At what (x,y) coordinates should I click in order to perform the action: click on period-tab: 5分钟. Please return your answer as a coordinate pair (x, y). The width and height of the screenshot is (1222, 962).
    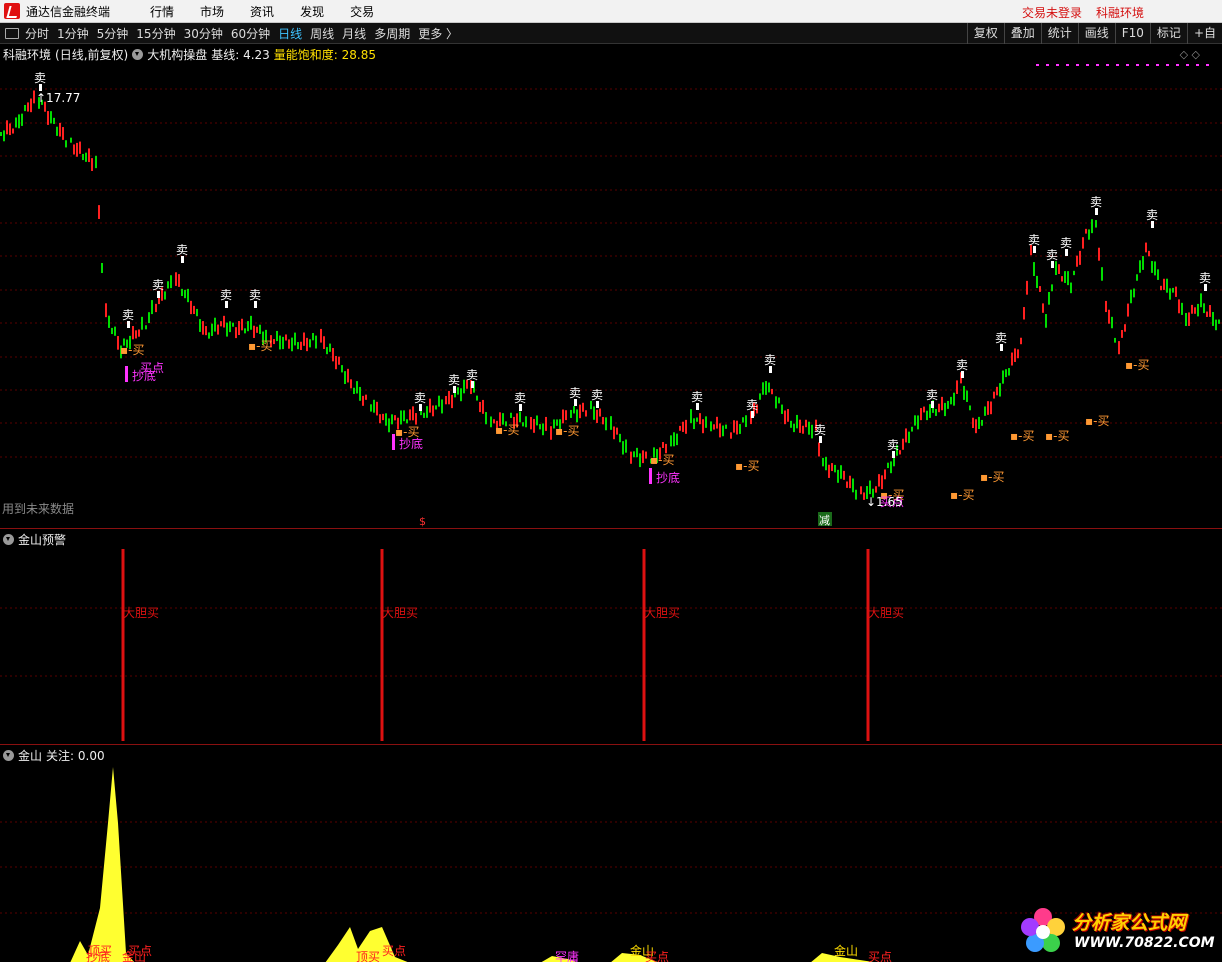
    Looking at the image, I should click on (113, 33).